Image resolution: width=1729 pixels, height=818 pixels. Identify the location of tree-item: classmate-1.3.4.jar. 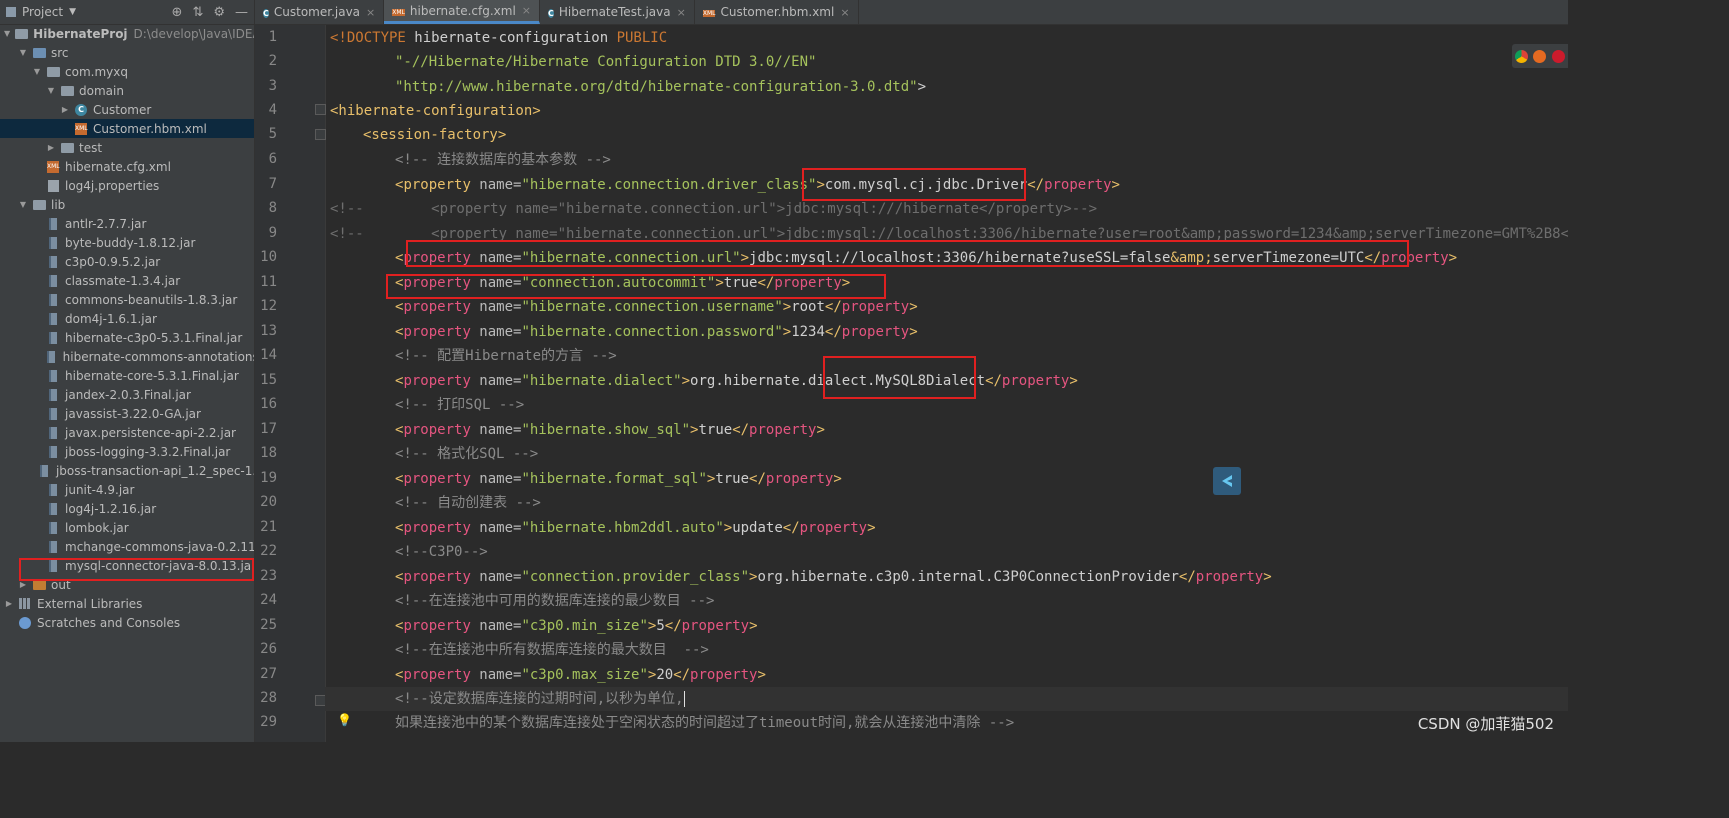
(127, 280).